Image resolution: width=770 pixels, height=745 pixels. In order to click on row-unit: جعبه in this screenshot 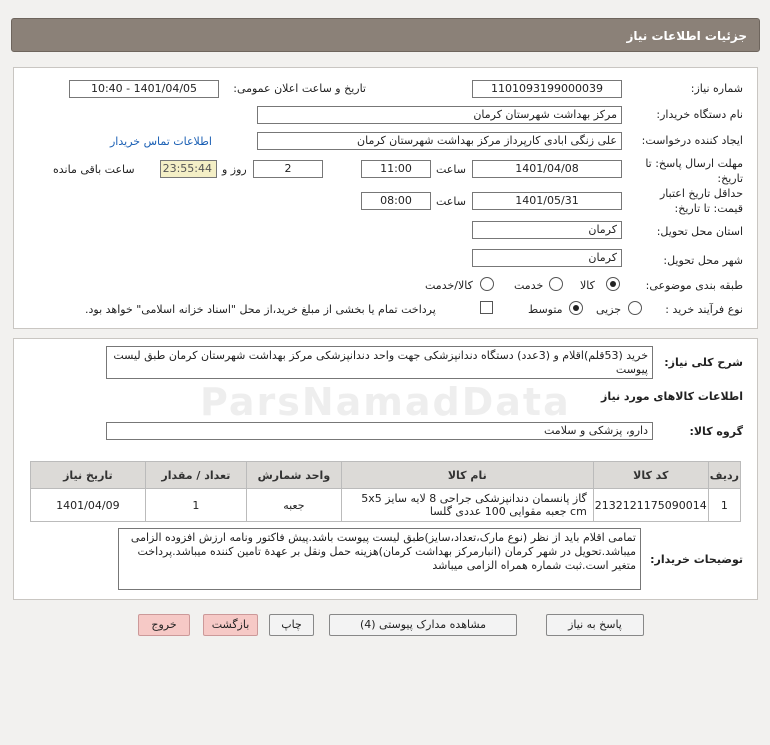, I will do `click(294, 505)`.